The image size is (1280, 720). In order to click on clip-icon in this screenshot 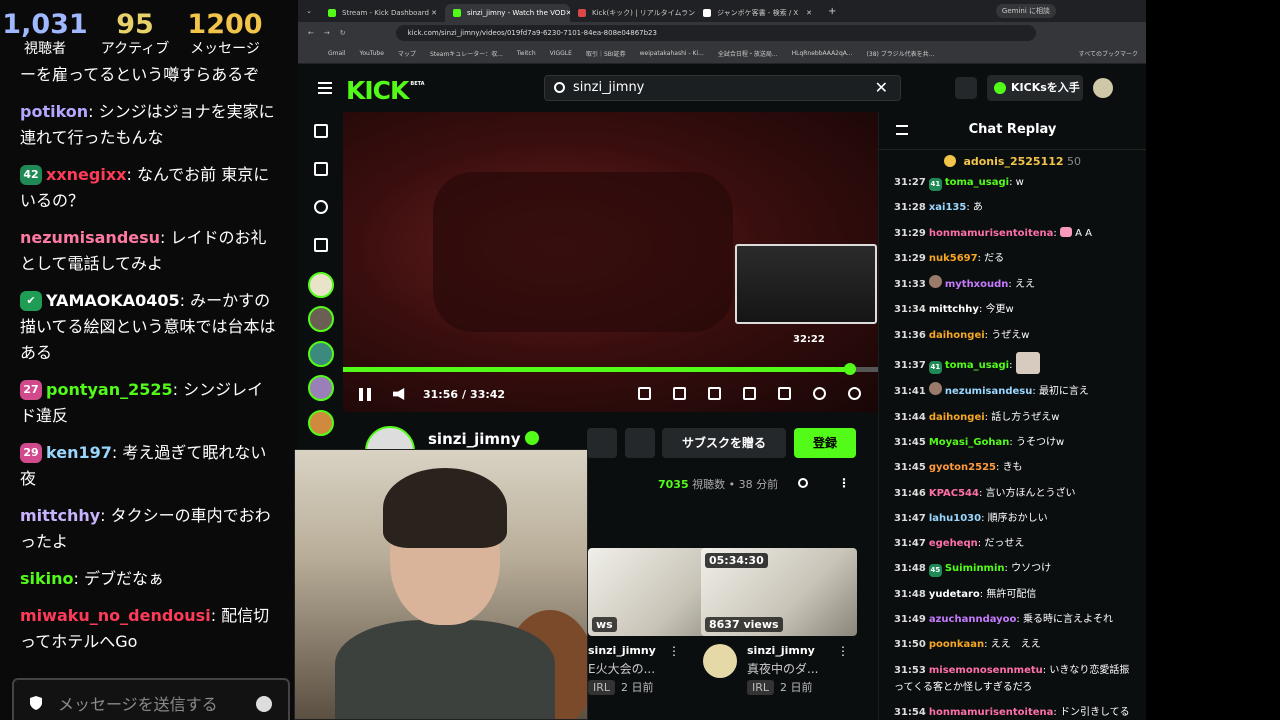, I will do `click(679, 393)`.